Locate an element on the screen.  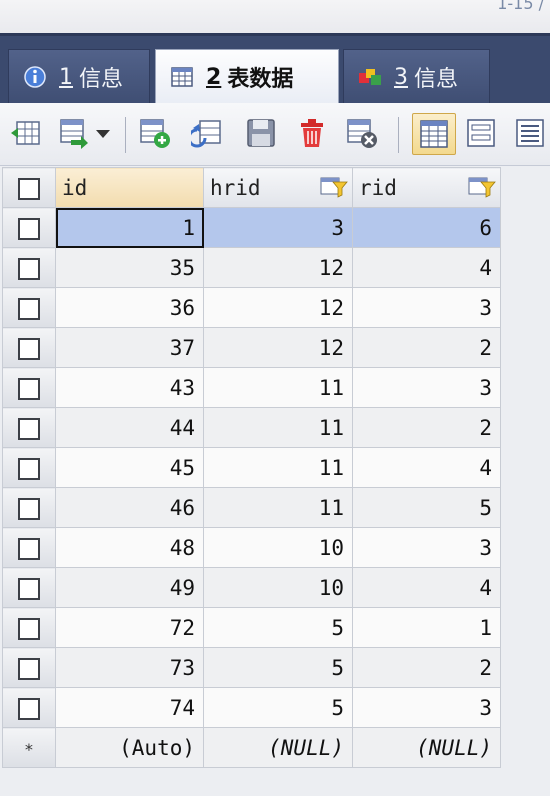
table-row: 74 5 3 is located at coordinates (251, 707).